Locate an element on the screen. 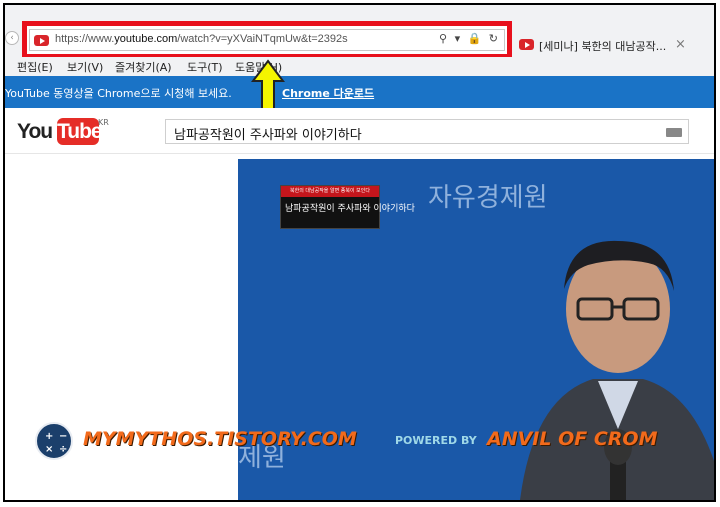  tab-close-icon: × is located at coordinates (680, 44).